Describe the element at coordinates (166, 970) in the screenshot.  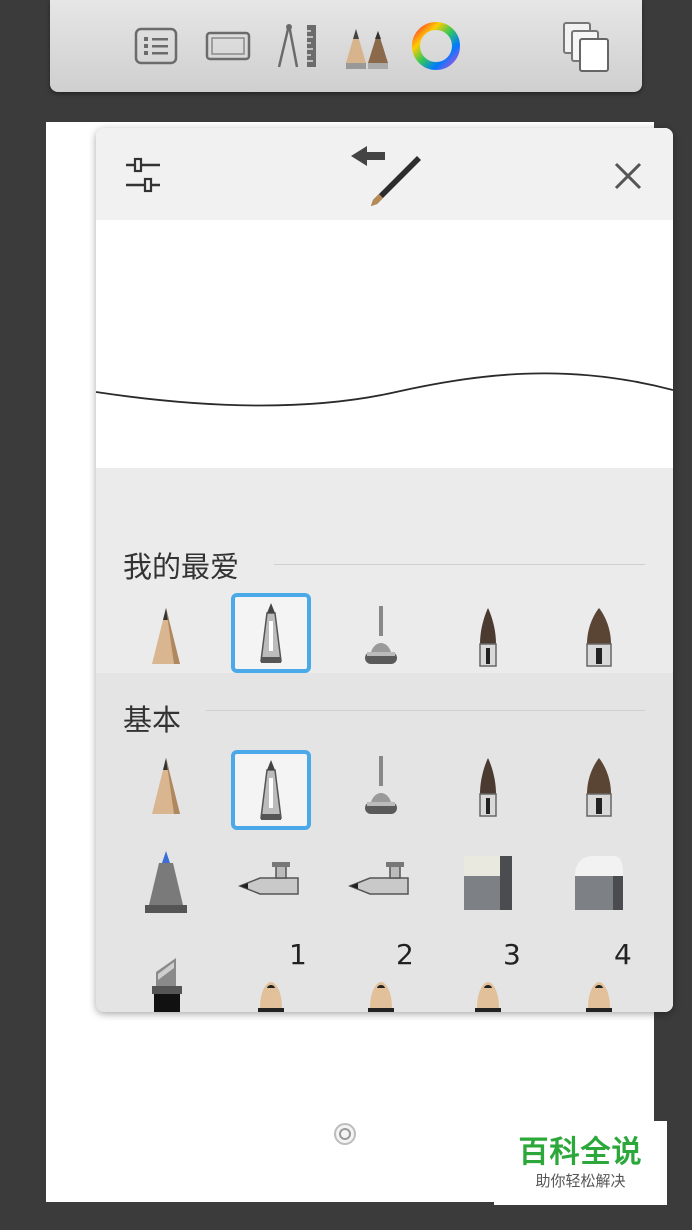
I see `chisel-marker-tool` at that location.